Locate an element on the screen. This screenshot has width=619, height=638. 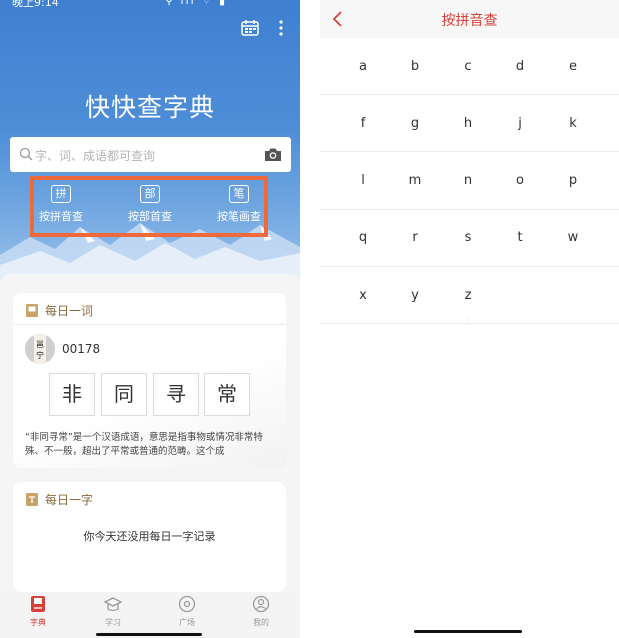
letter-d: d is located at coordinates (520, 66).